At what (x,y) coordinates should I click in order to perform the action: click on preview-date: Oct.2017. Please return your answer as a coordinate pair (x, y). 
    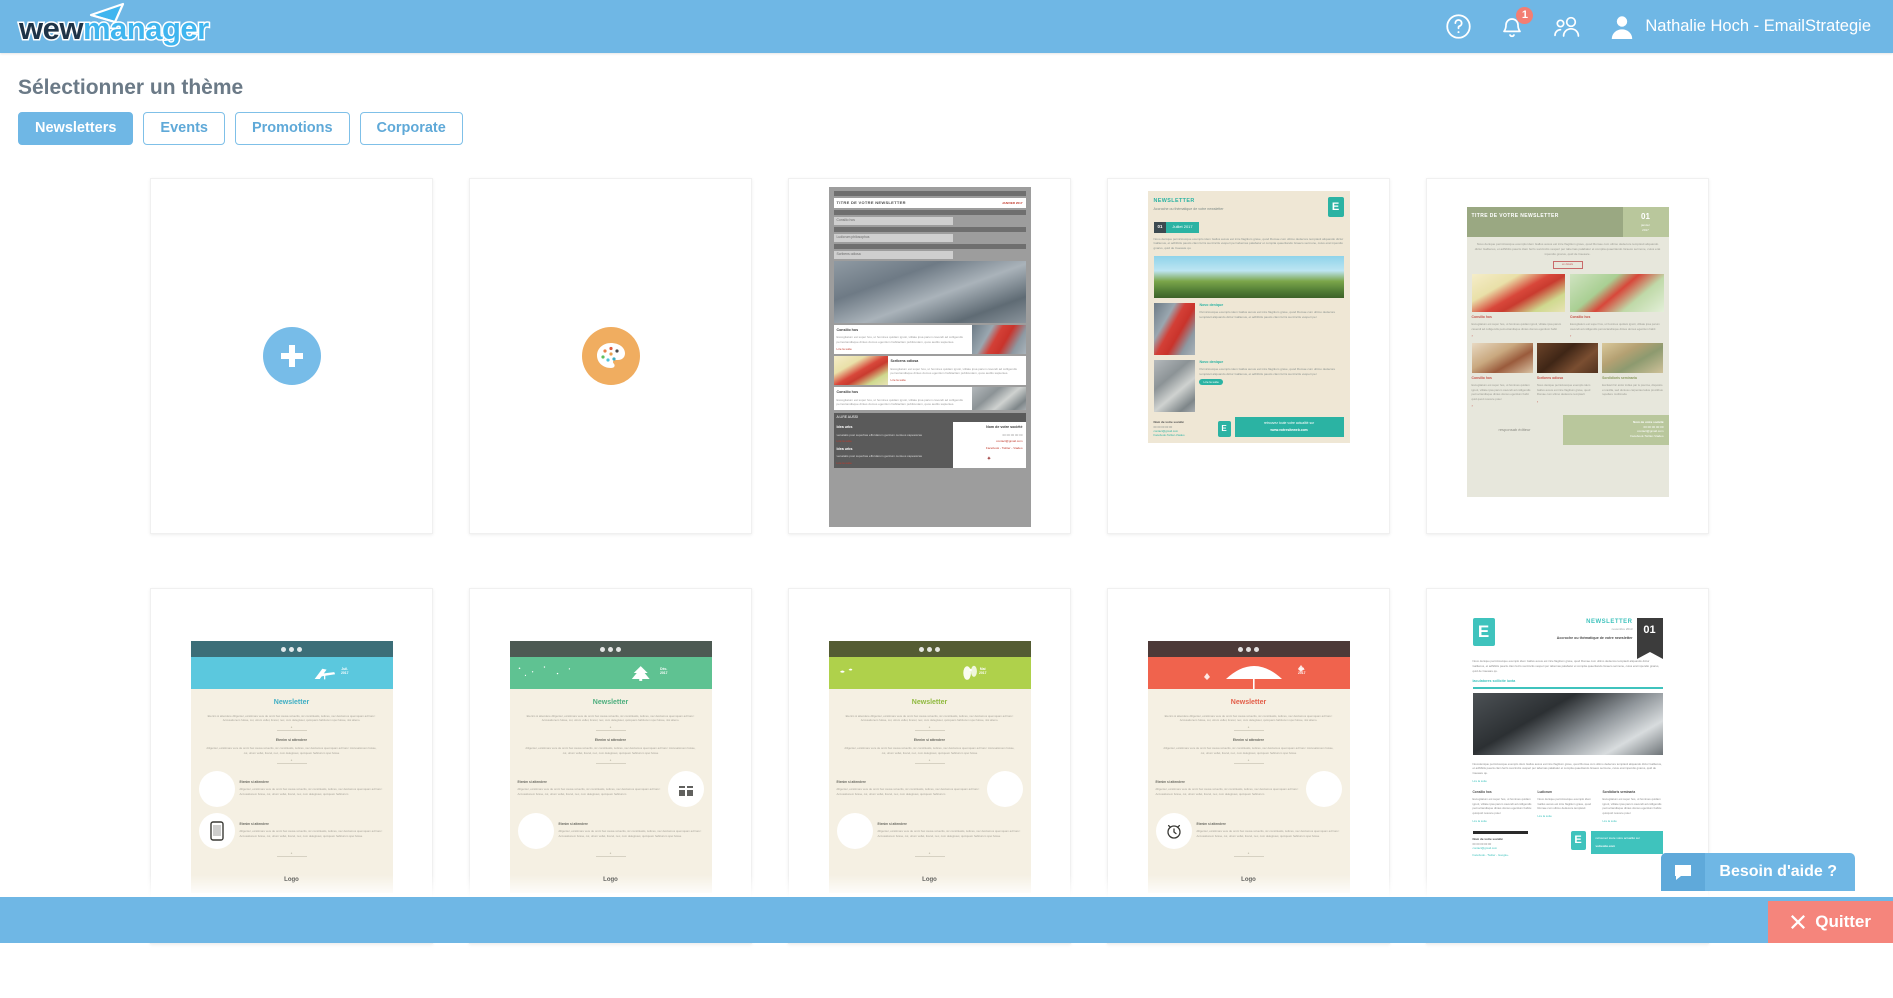
    Looking at the image, I should click on (1302, 671).